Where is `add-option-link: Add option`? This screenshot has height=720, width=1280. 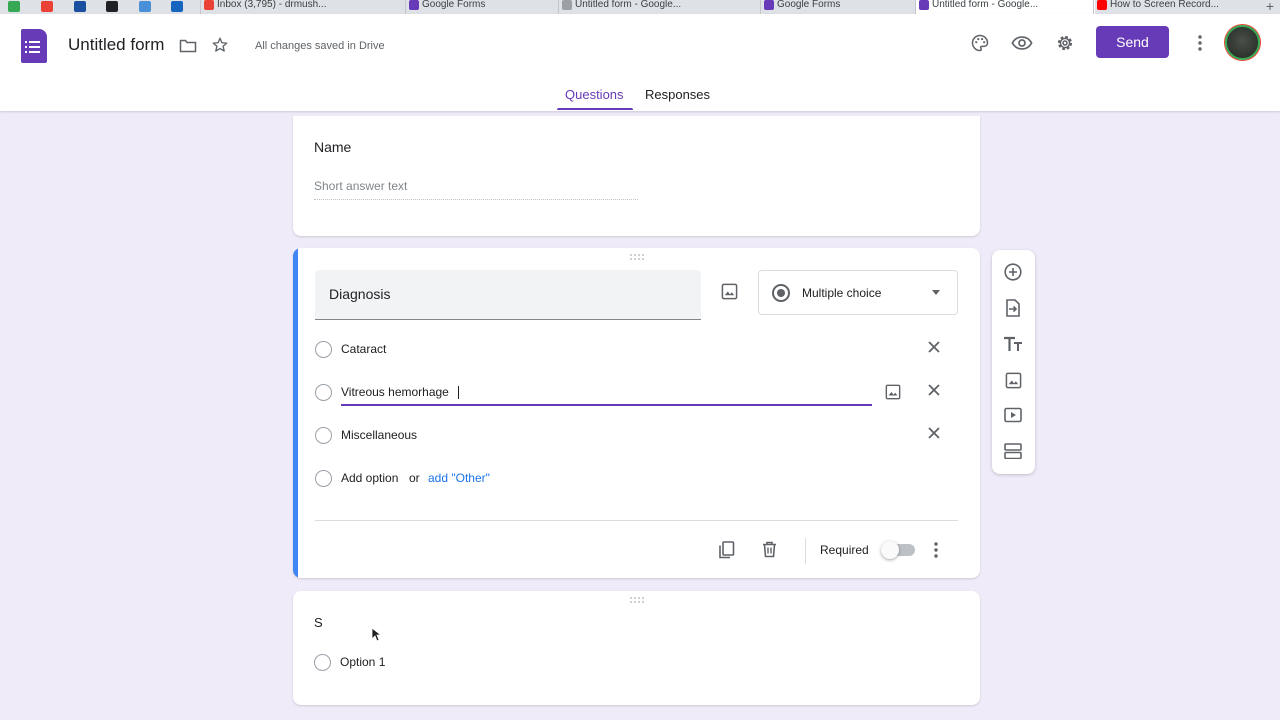
add-option-link: Add option is located at coordinates (369, 478).